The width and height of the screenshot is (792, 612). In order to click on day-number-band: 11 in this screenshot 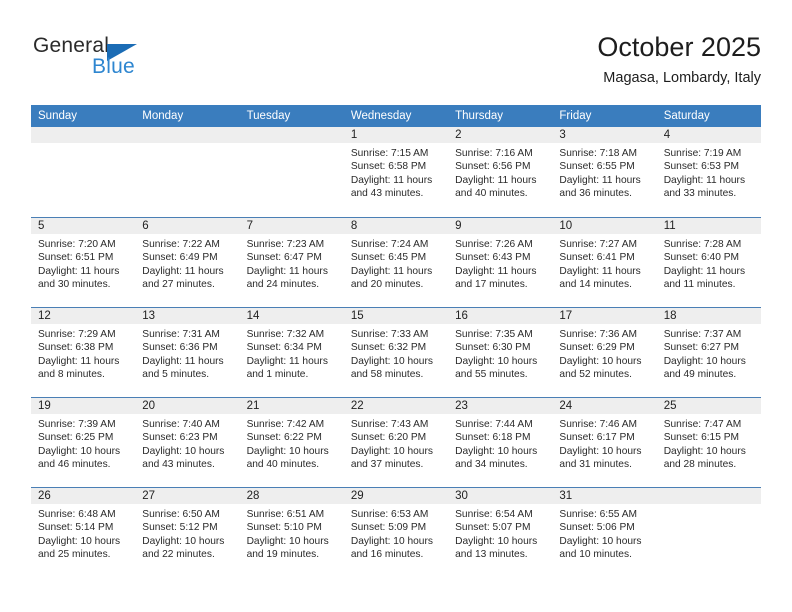, I will do `click(708, 226)`.